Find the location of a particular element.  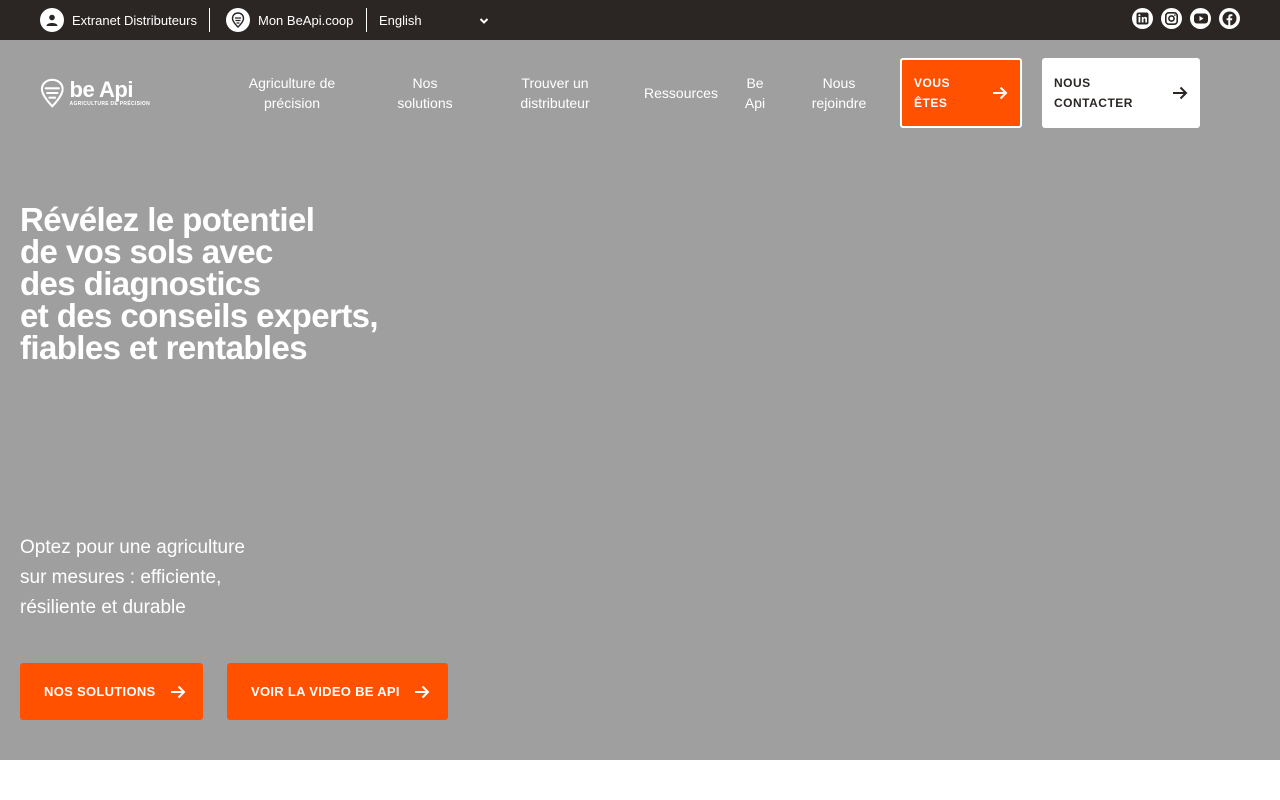

social-links is located at coordinates (1186, 18).